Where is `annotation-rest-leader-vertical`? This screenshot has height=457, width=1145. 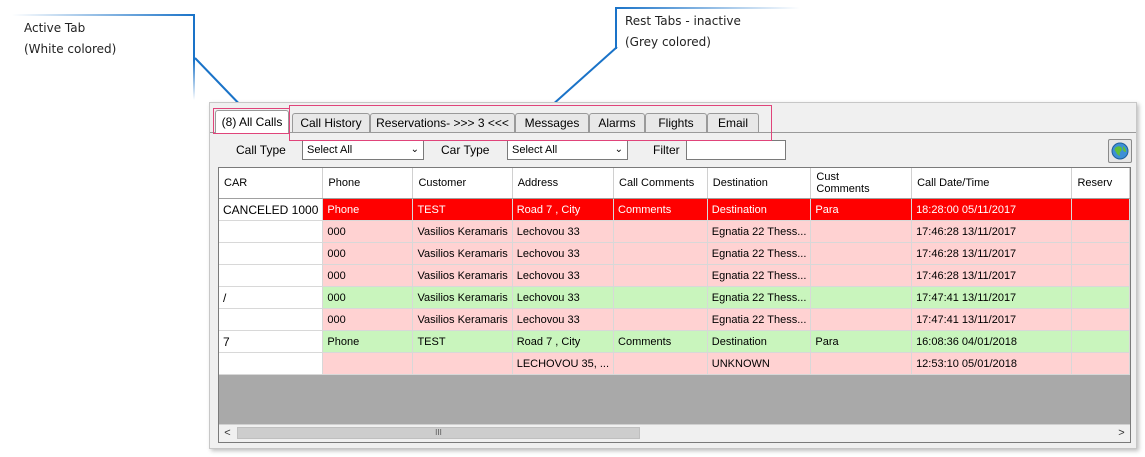 annotation-rest-leader-vertical is located at coordinates (616, 28).